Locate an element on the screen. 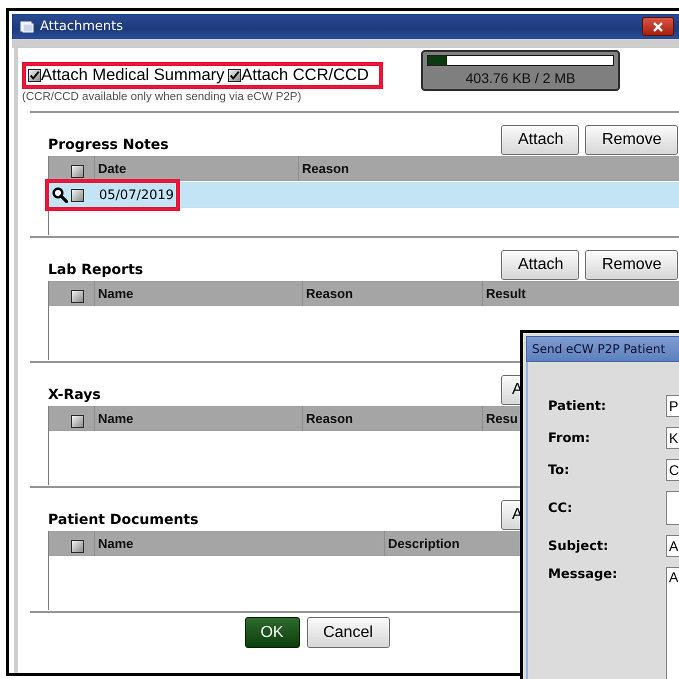 Image resolution: width=679 pixels, height=679 pixels. storage-reading: 403.76 KB / 2 MB is located at coordinates (521, 78).